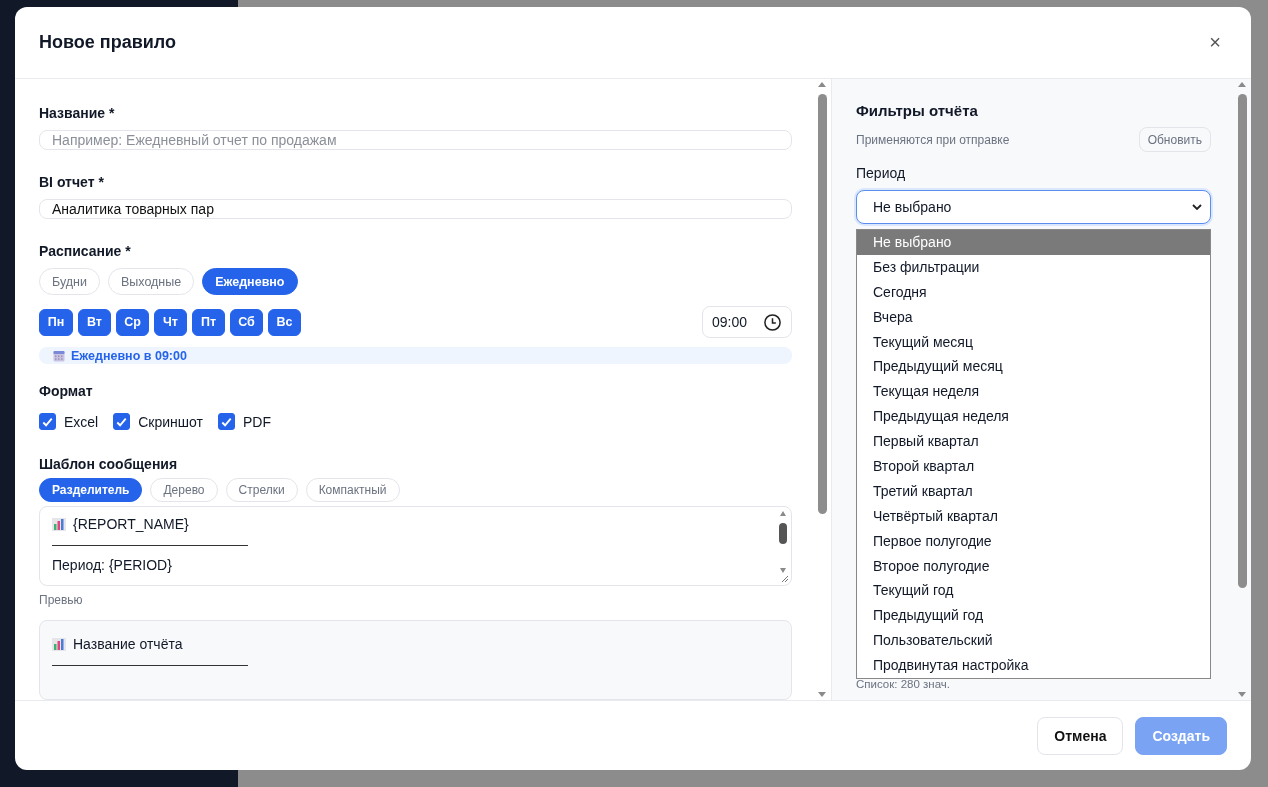 Image resolution: width=1268 pixels, height=787 pixels. I want to click on weekday-toggle: Пт, so click(208, 322).